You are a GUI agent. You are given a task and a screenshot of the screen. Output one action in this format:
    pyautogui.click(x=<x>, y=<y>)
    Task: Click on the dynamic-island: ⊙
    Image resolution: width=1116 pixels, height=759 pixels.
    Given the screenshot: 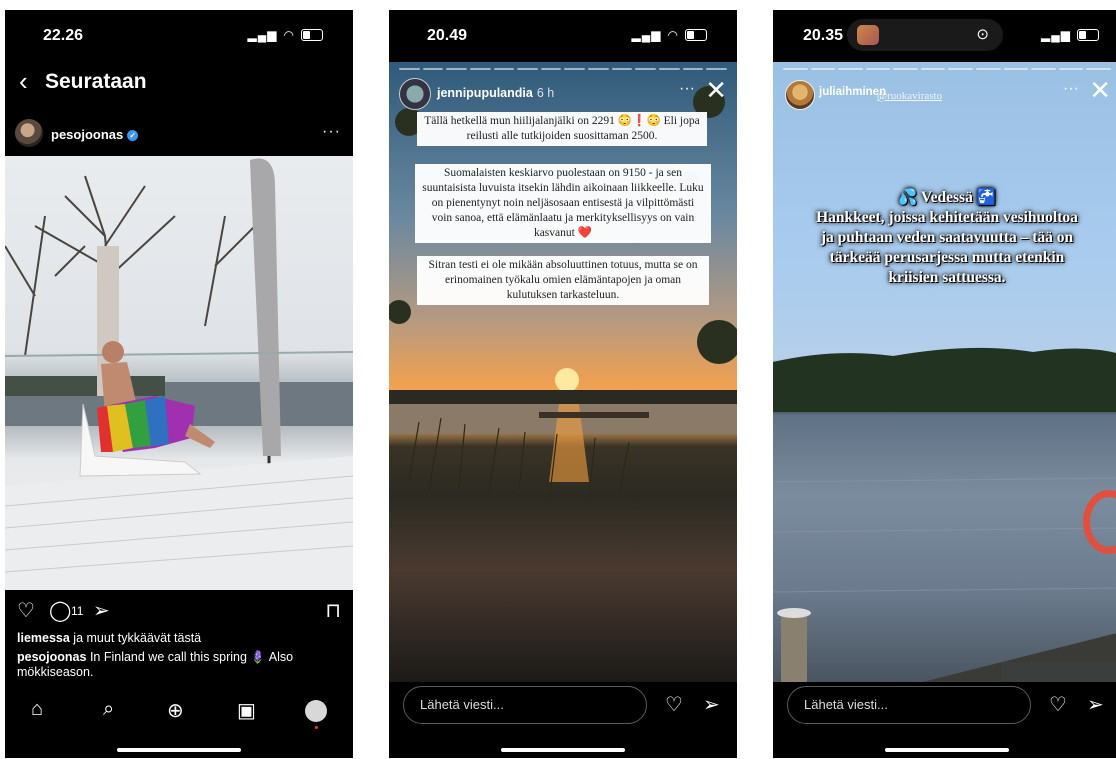 What is the action you would take?
    pyautogui.click(x=925, y=35)
    